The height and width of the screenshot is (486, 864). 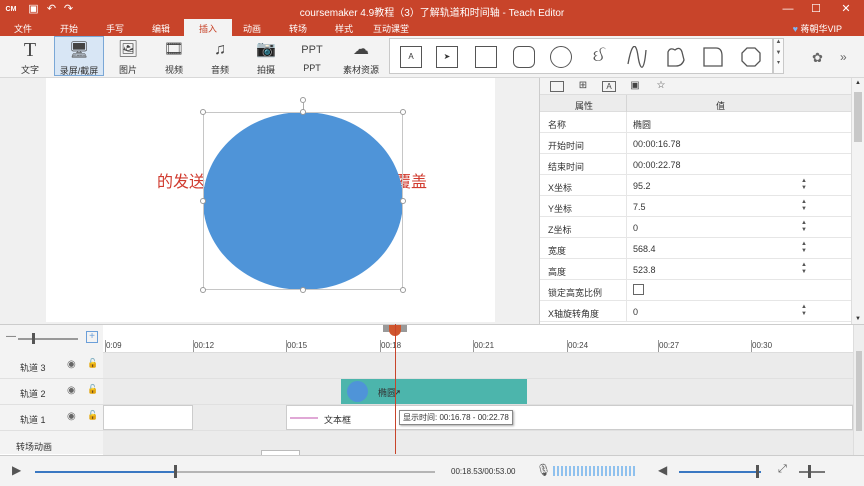 I want to click on property-value: 00:00:16.78, so click(x=657, y=144).